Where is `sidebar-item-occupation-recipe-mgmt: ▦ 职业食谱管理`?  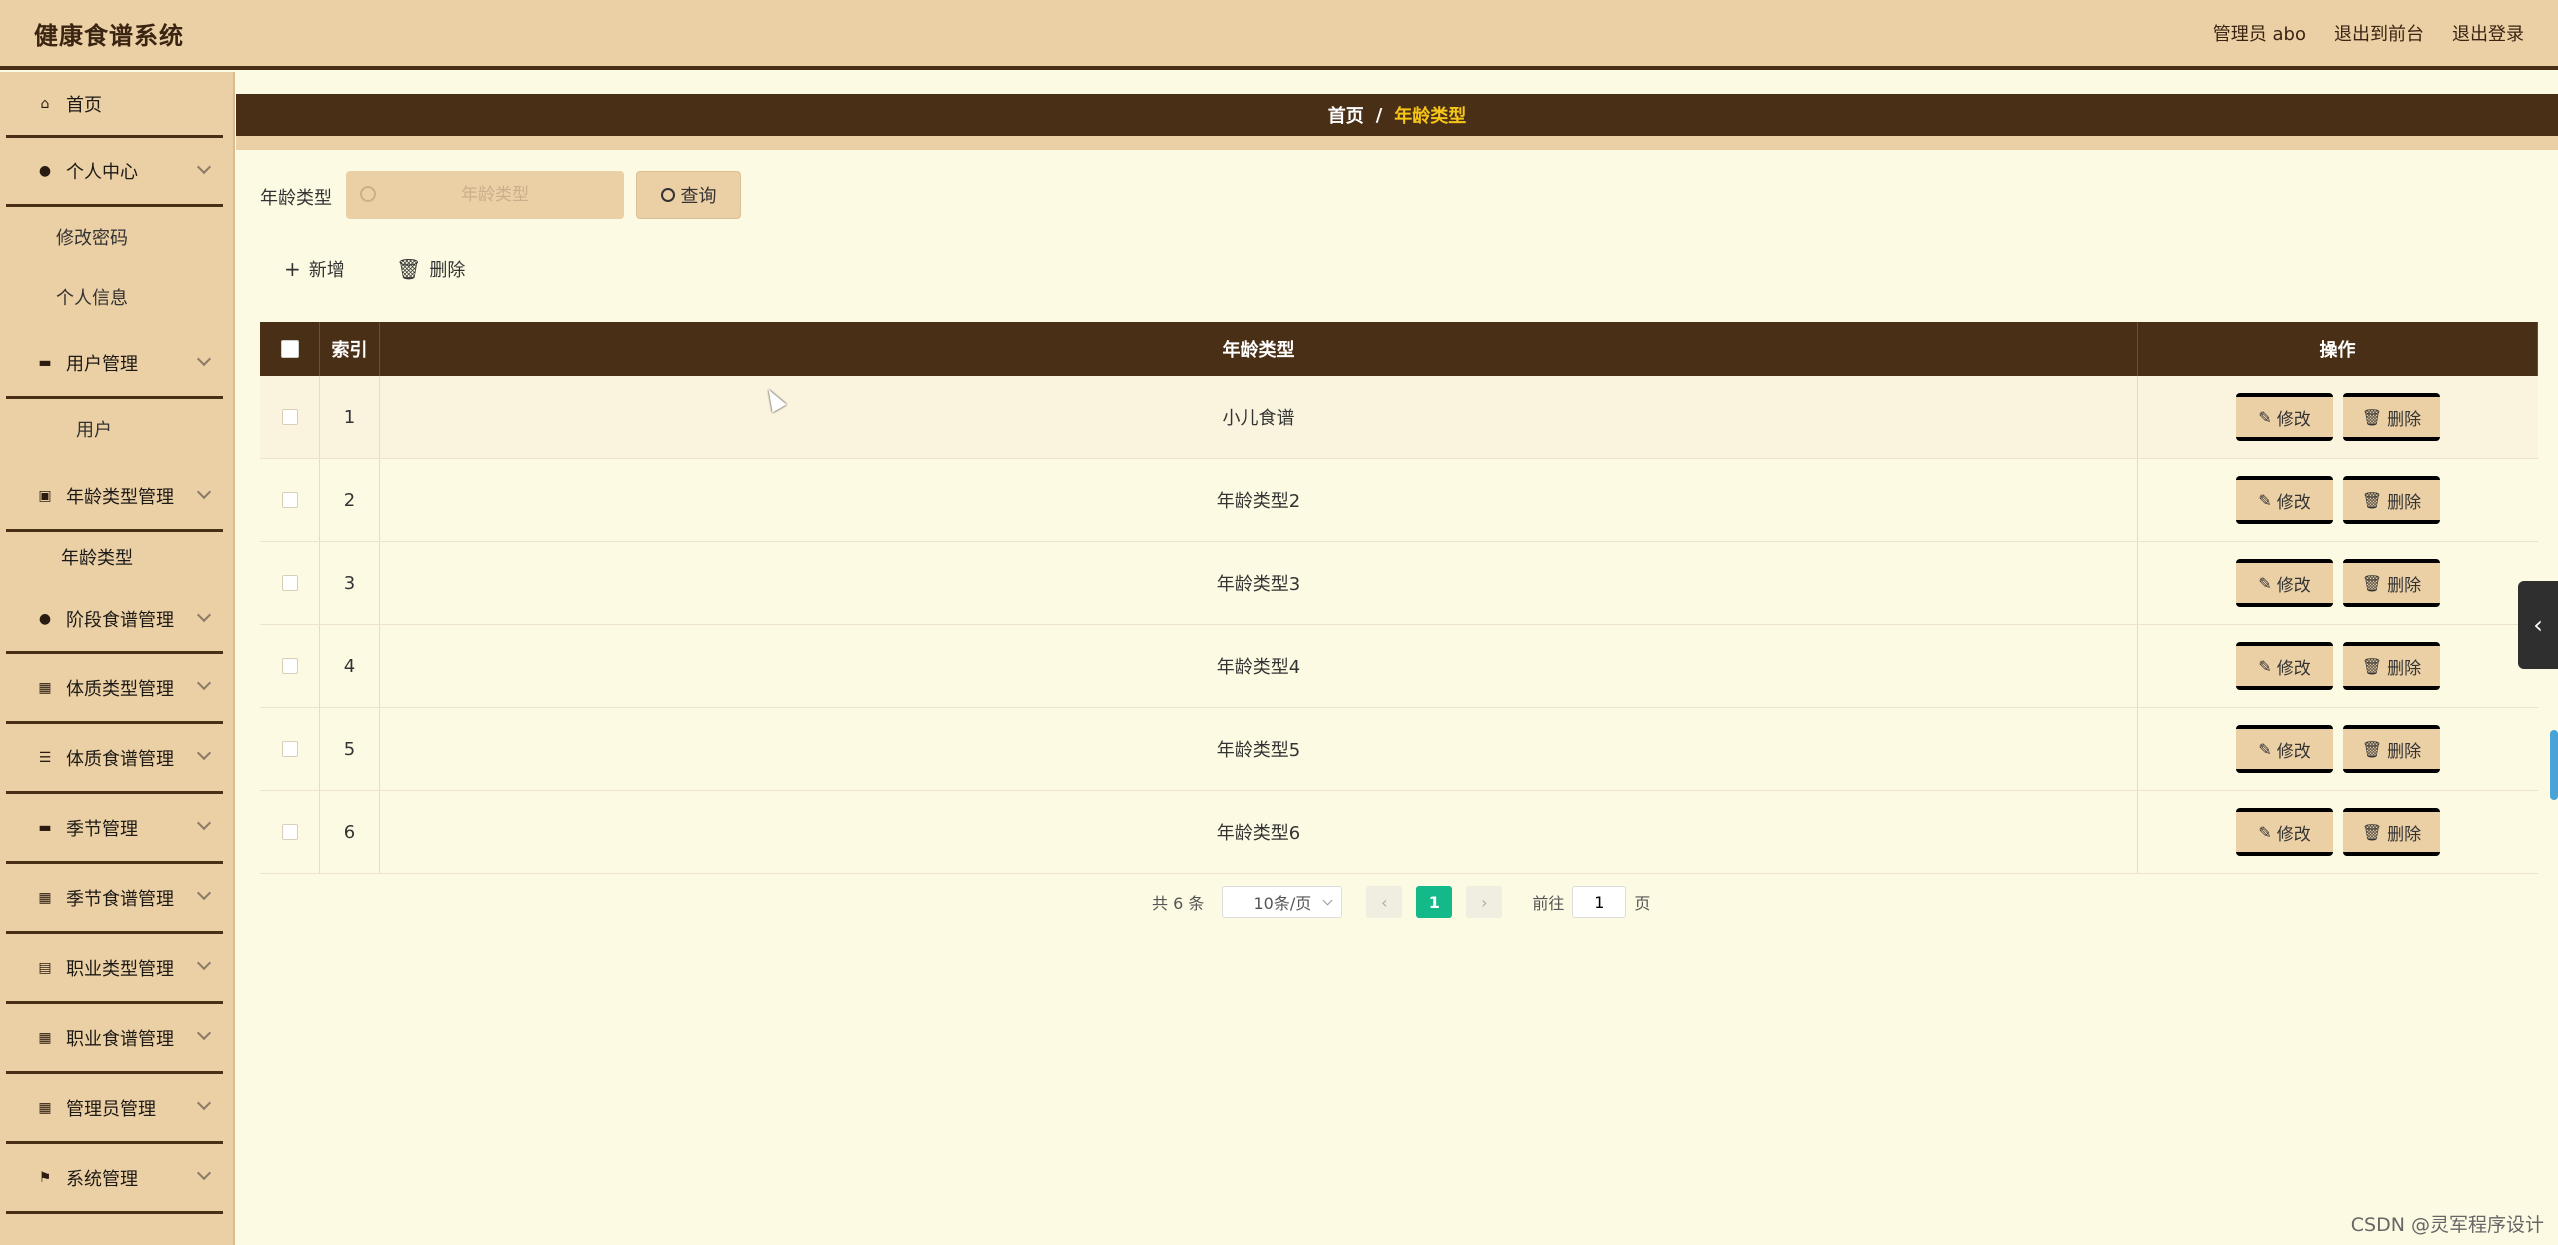 sidebar-item-occupation-recipe-mgmt: ▦ 职业食谱管理 is located at coordinates (114, 1039).